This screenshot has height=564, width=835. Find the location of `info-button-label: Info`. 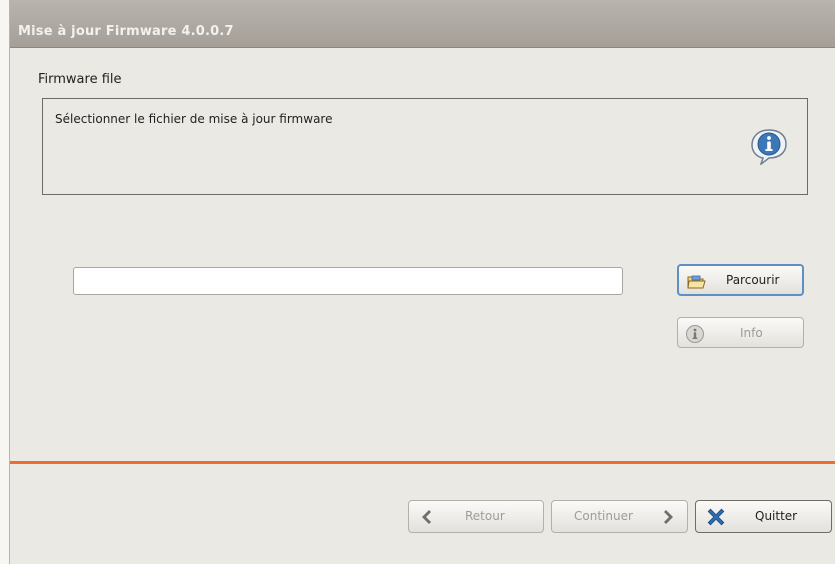

info-button-label: Info is located at coordinates (751, 333).